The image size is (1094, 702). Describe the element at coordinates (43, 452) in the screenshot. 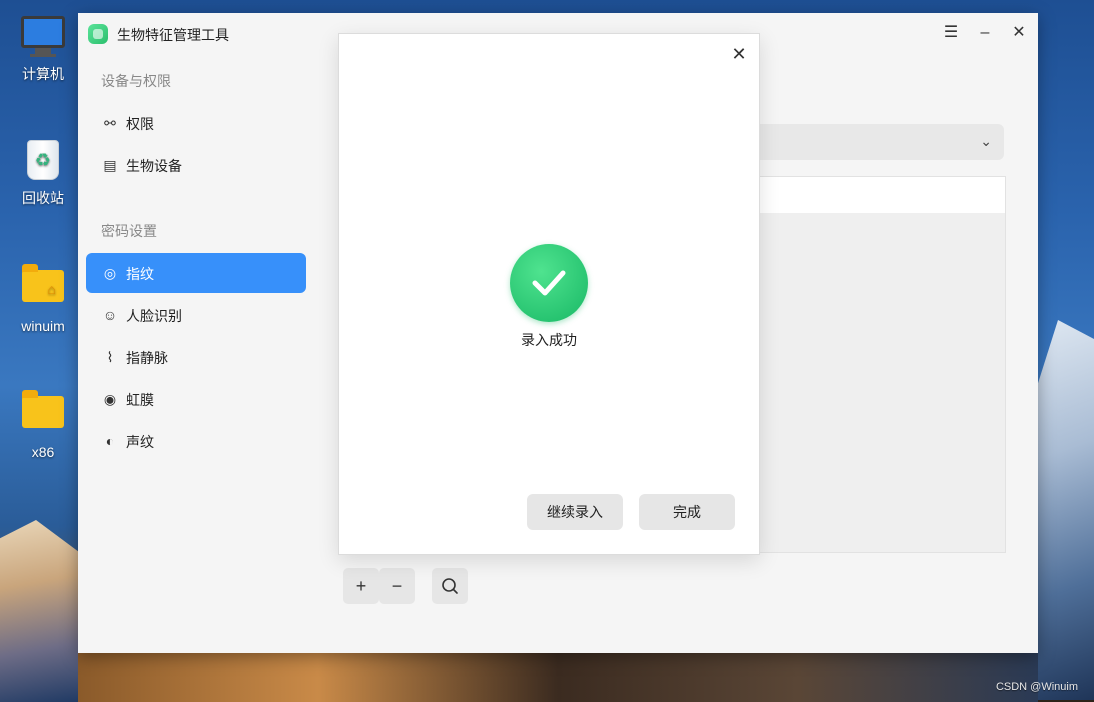

I see `desktop-icon-label: x86` at that location.